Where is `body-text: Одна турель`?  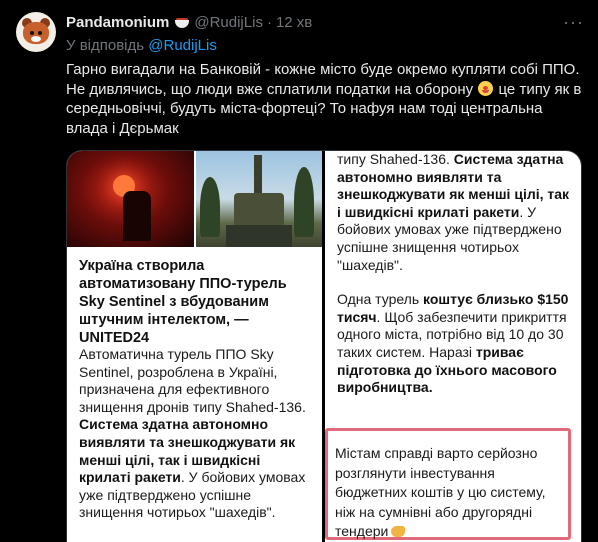 body-text: Одна турель is located at coordinates (380, 299).